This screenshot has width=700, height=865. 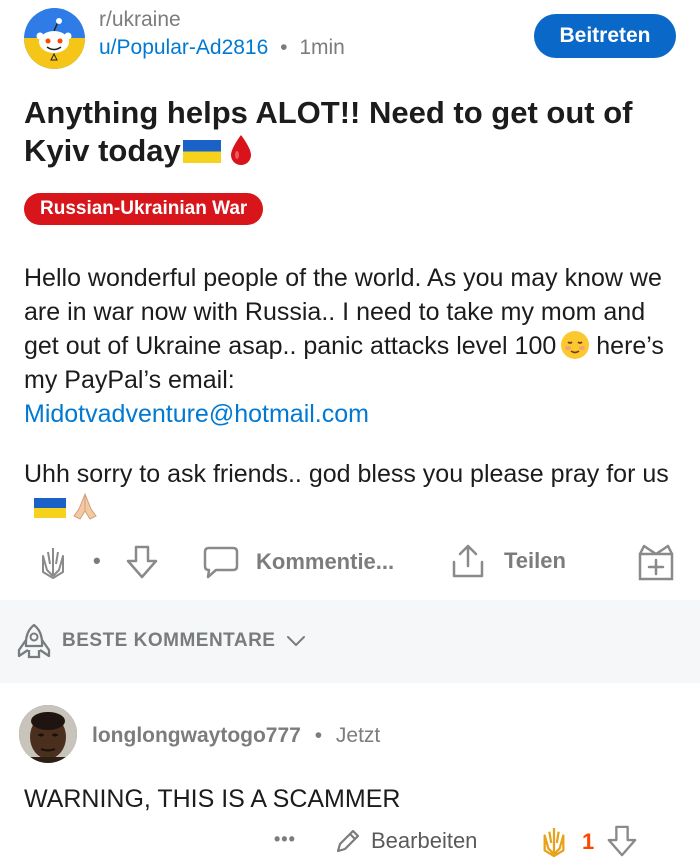 I want to click on post-action-bar: • Kommentie... Teilen, so click(x=350, y=563).